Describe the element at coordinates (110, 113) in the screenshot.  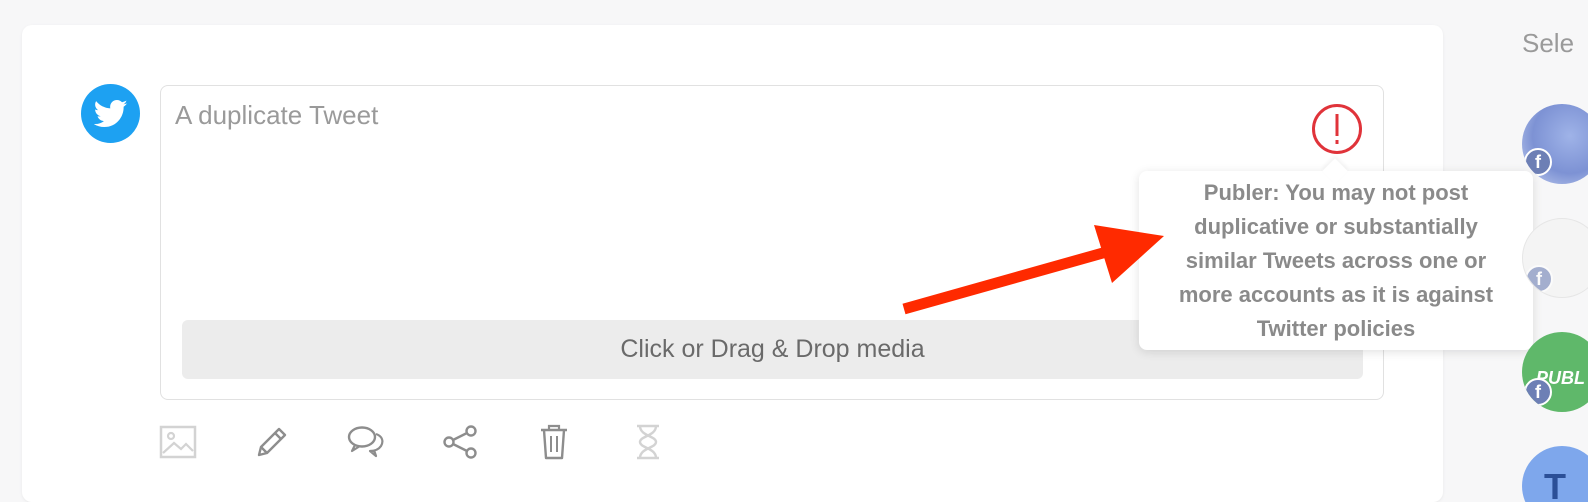
I see `twitter-icon` at that location.